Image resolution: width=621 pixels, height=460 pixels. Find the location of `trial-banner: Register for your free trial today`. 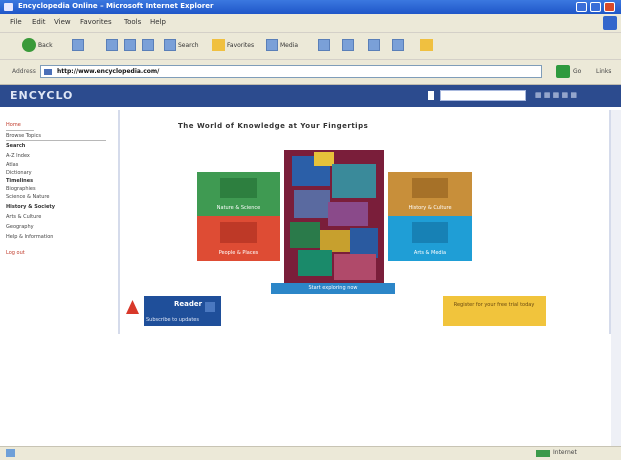

trial-banner: Register for your free trial today is located at coordinates (494, 311).